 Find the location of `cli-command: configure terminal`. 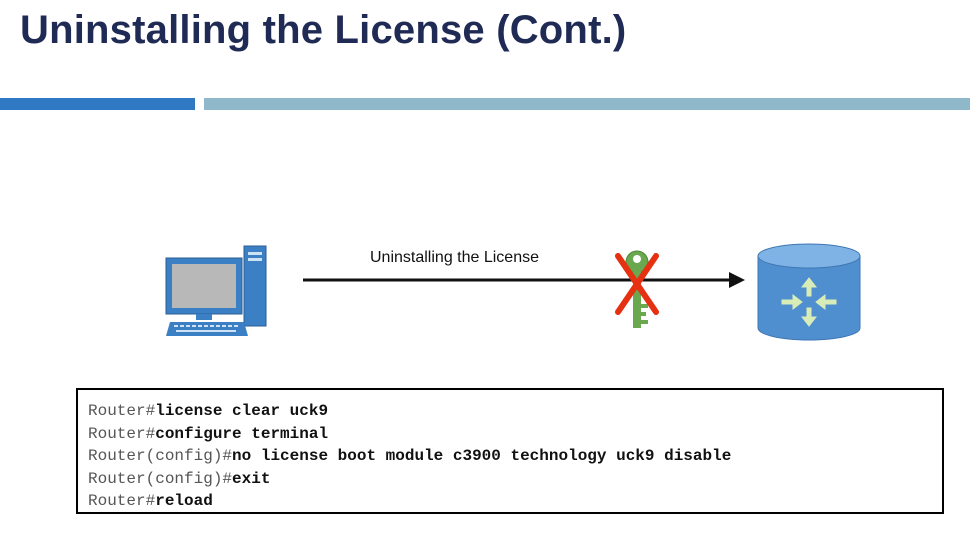

cli-command: configure terminal is located at coordinates (242, 433).